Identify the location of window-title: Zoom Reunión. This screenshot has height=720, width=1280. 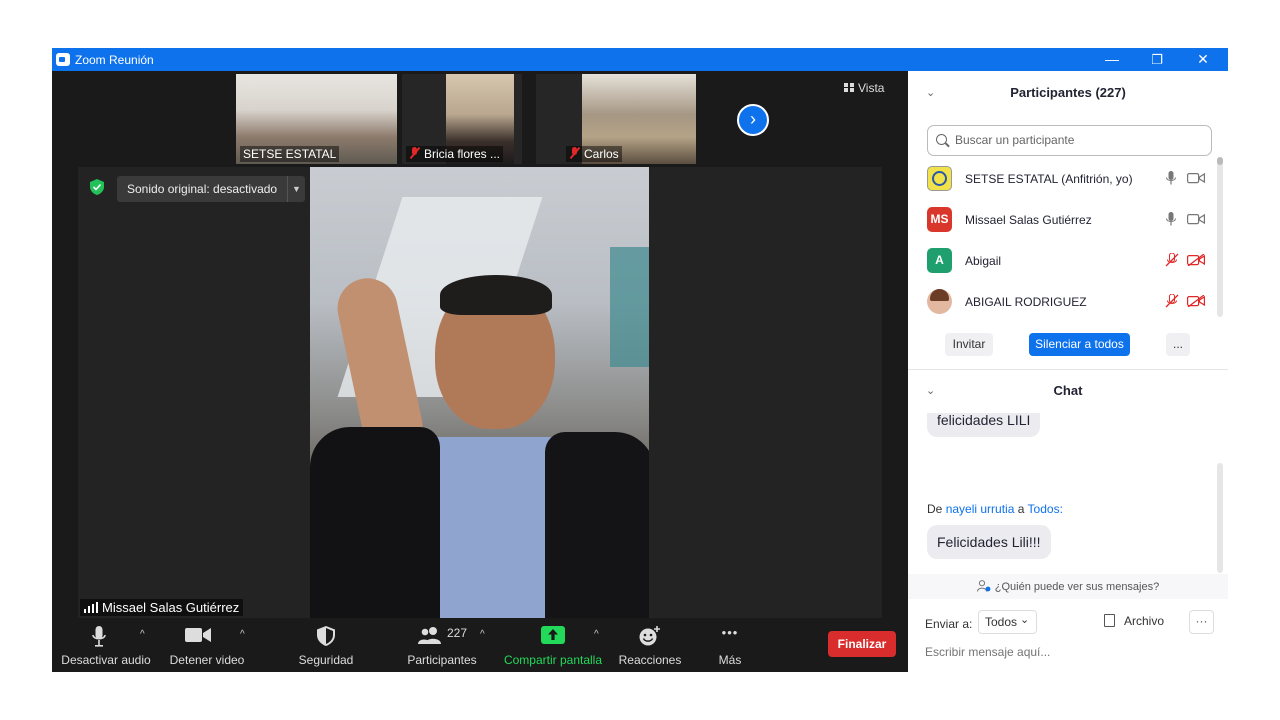
(114, 60).